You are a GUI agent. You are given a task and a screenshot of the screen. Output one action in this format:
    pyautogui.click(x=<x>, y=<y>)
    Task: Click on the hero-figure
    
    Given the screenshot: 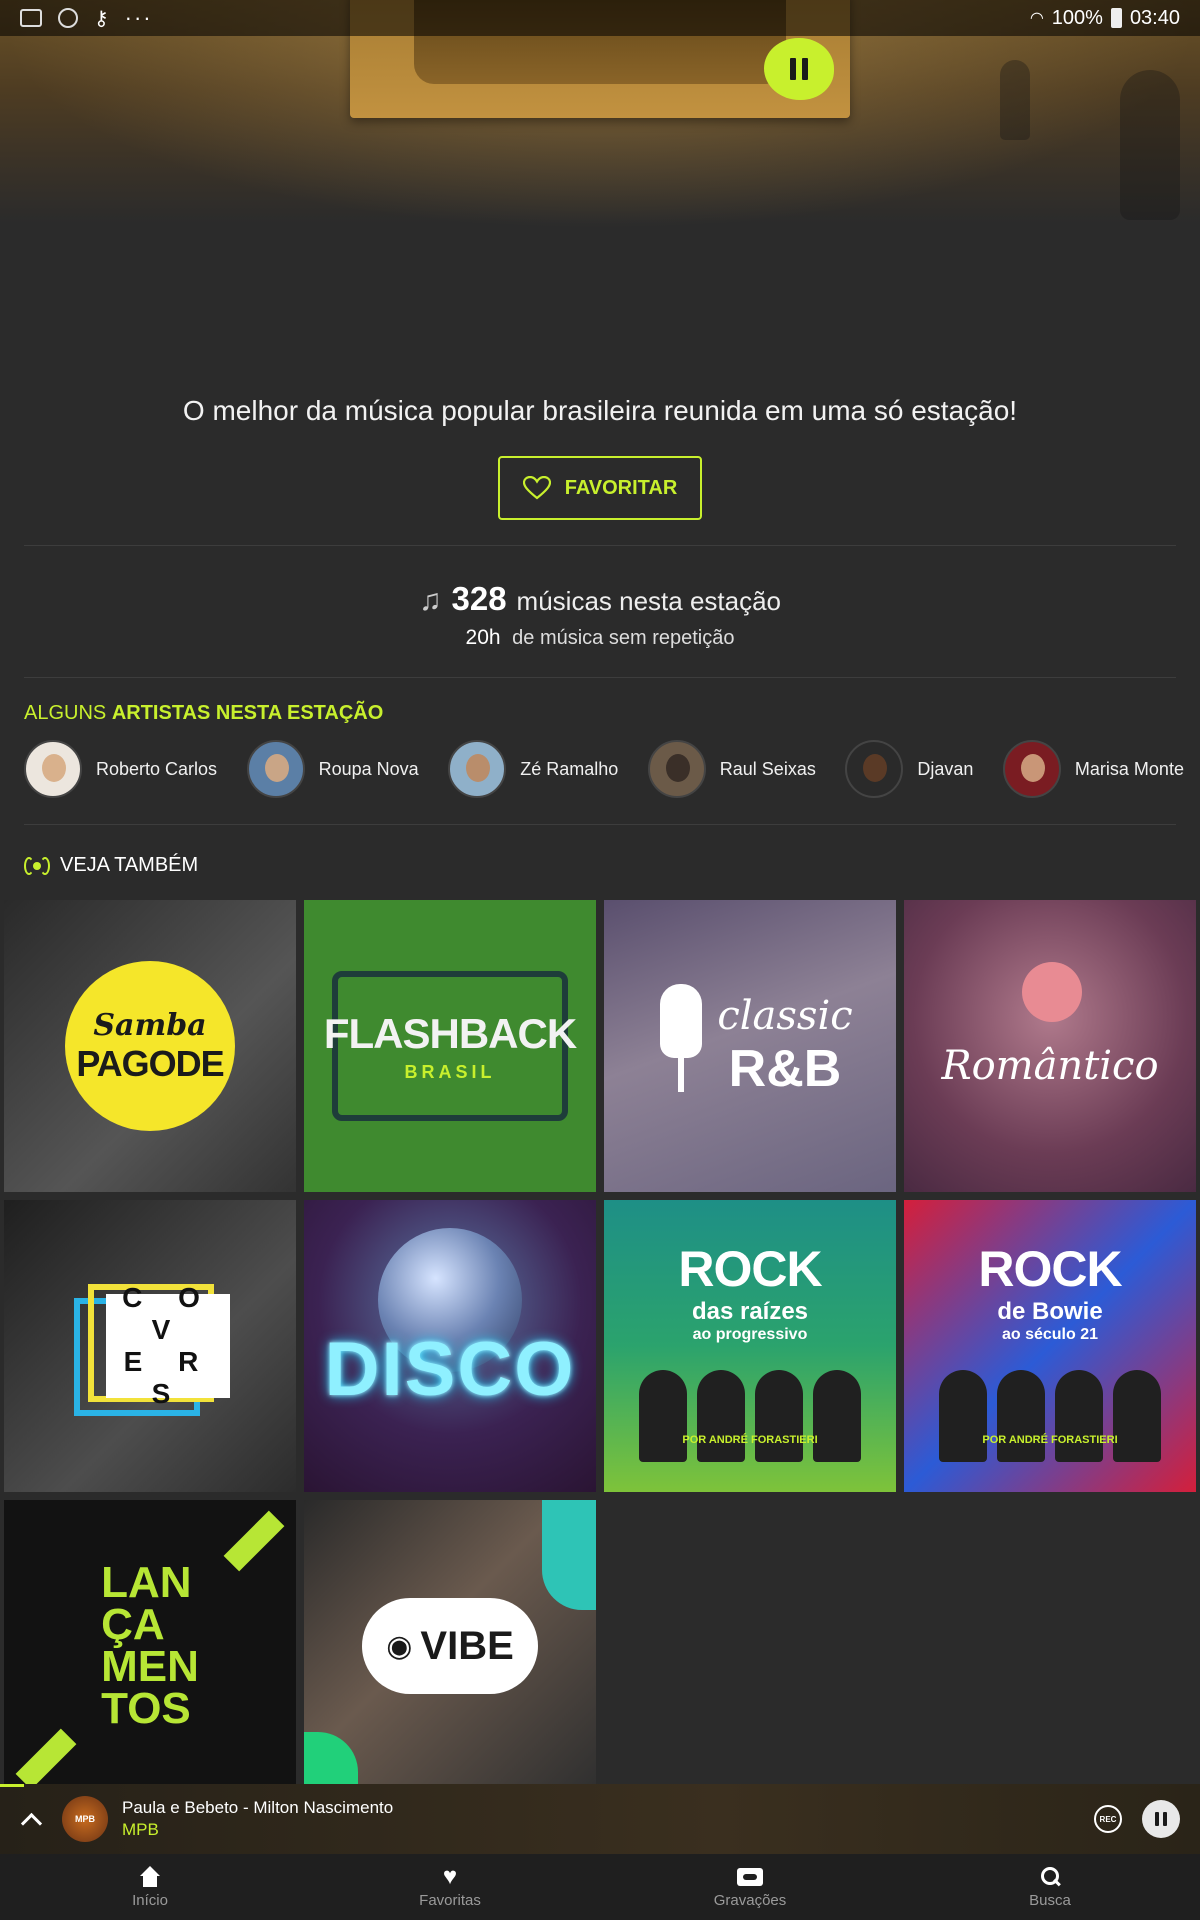 What is the action you would take?
    pyautogui.click(x=1015, y=100)
    